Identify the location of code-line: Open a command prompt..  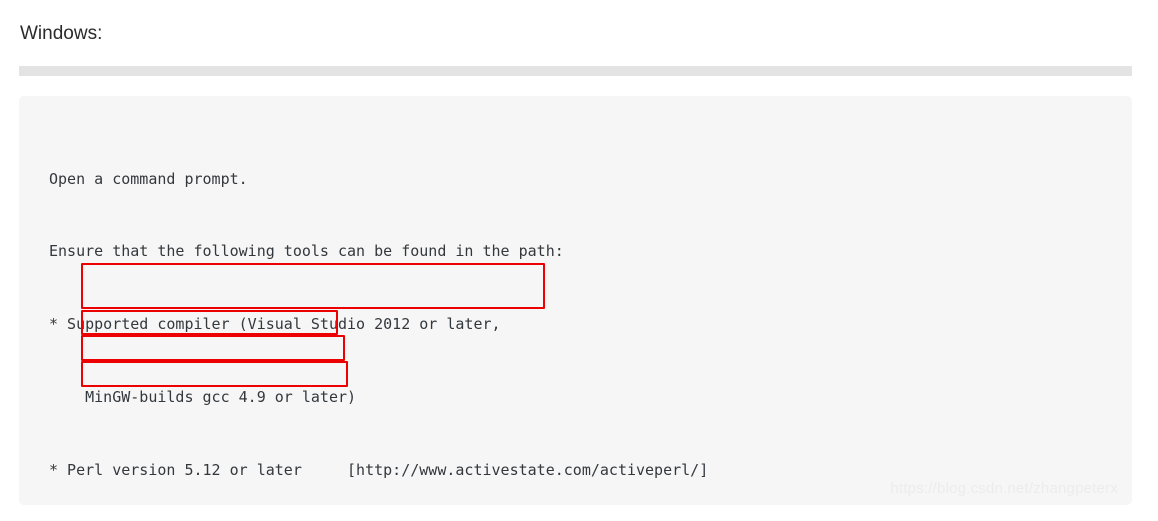
(148, 178).